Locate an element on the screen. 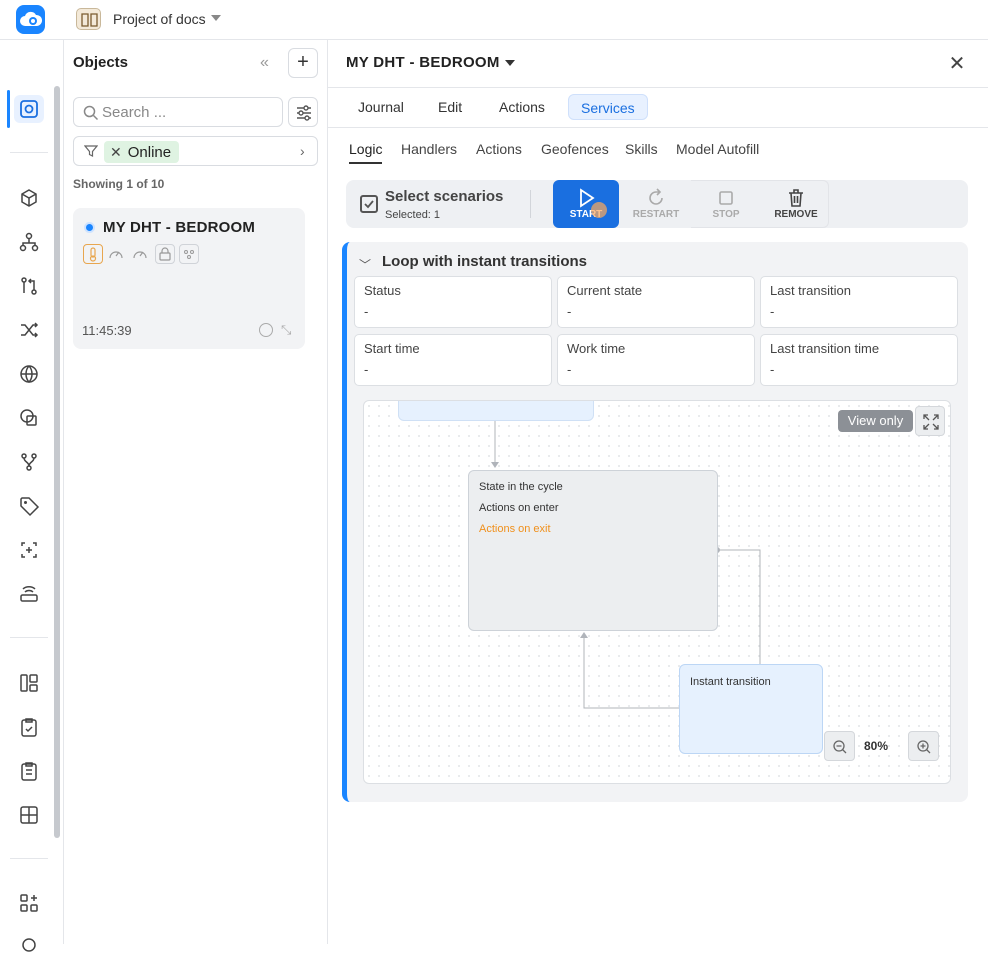 The width and height of the screenshot is (988, 961). lock-icon is located at coordinates (165, 254).